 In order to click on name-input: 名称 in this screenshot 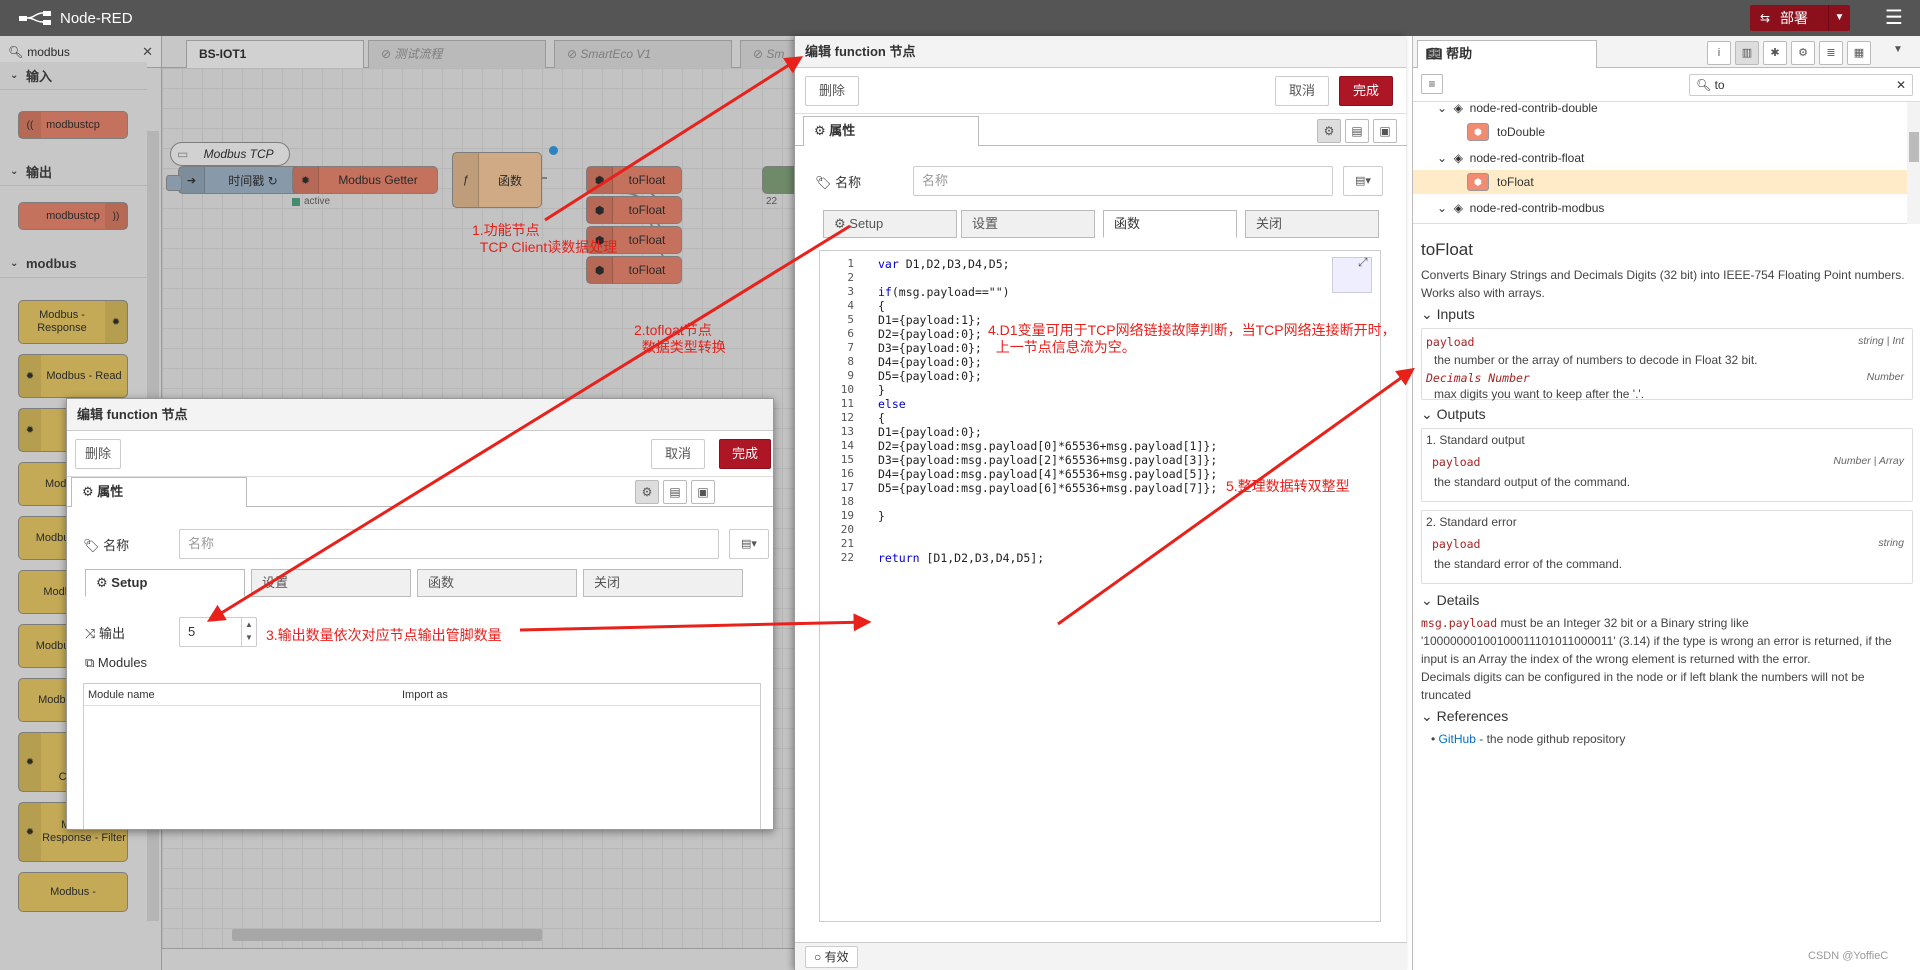, I will do `click(1123, 181)`.